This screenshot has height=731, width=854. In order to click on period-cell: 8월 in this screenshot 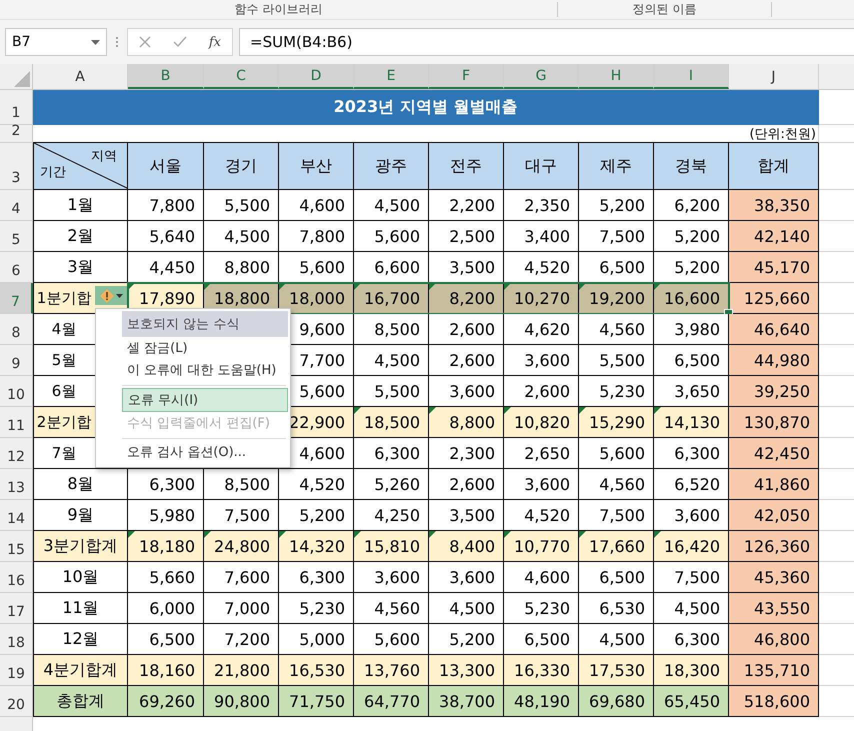, I will do `click(80, 484)`.